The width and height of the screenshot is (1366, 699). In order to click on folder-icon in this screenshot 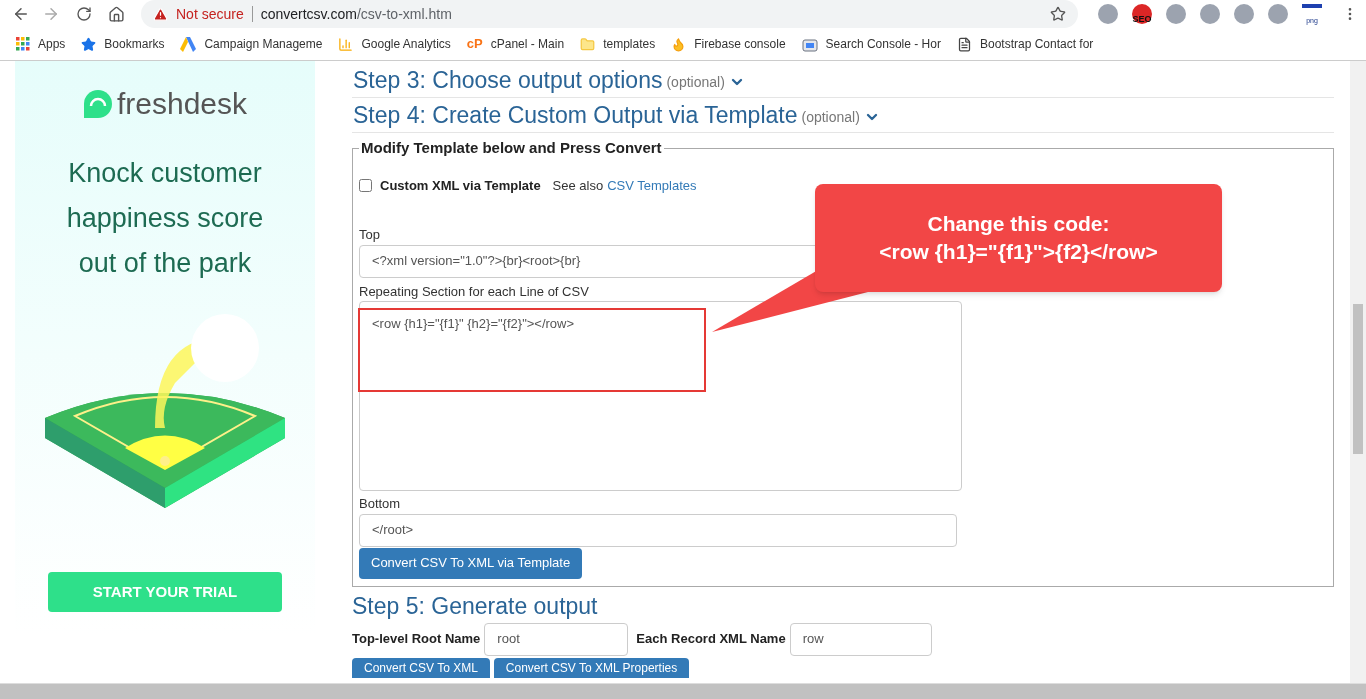, I will do `click(588, 44)`.